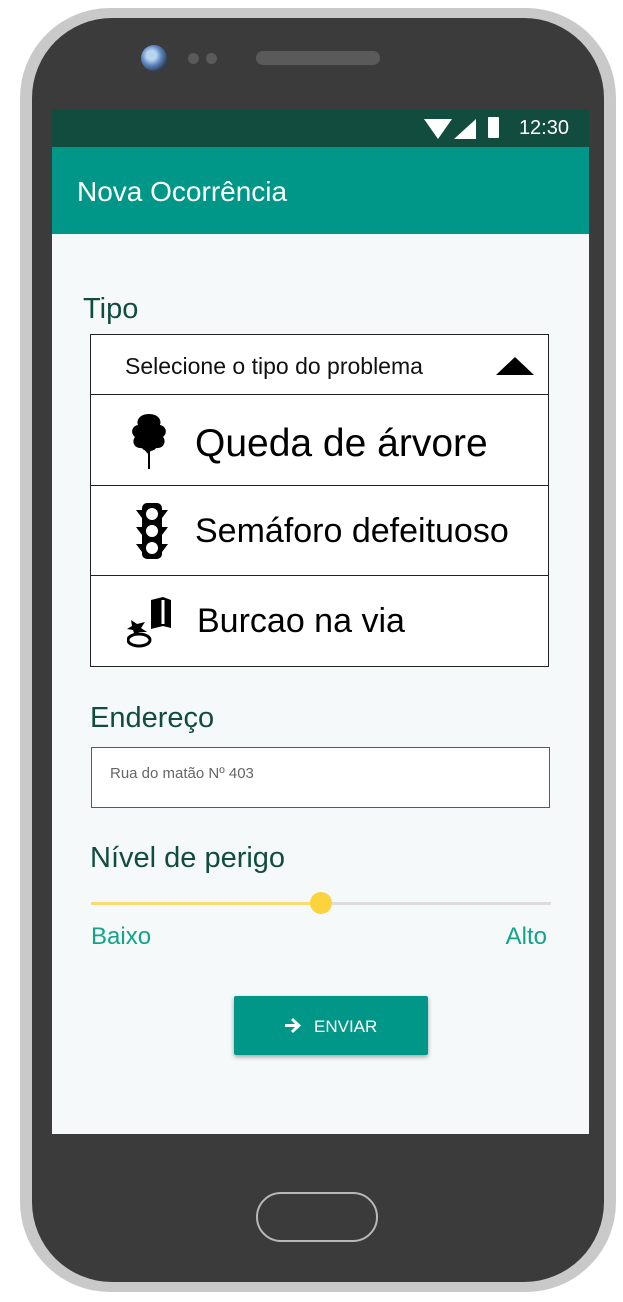 The height and width of the screenshot is (1302, 623). What do you see at coordinates (320, 128) in the screenshot?
I see `status-bar: 12:30` at bounding box center [320, 128].